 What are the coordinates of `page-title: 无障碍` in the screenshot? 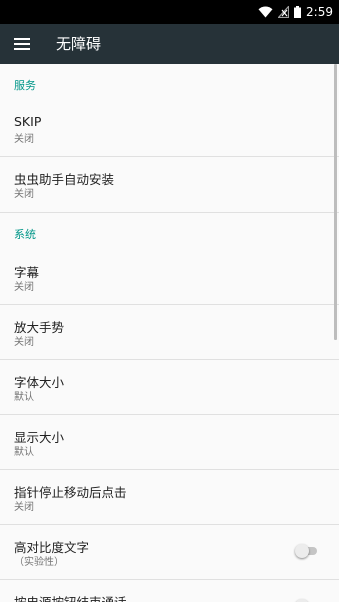 It's located at (79, 44).